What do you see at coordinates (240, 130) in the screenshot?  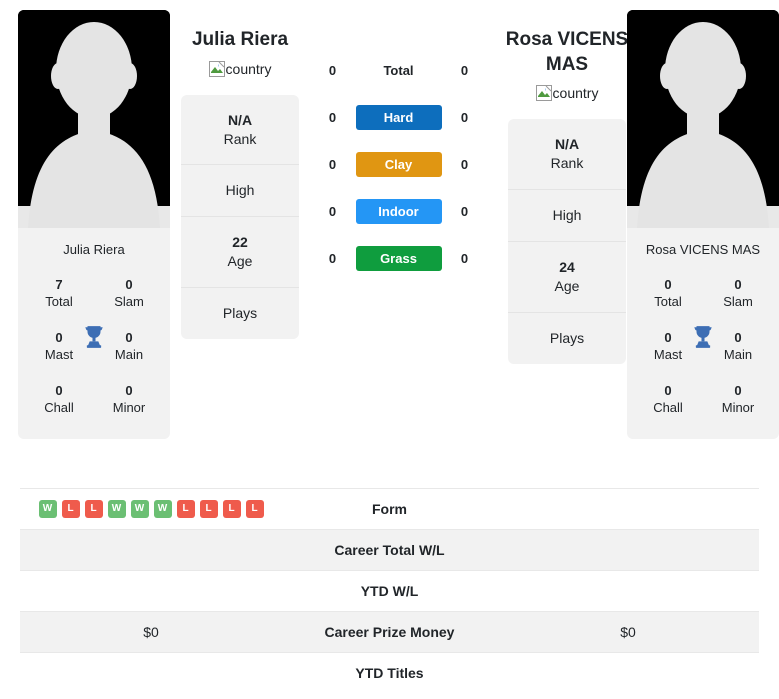 I see `info-row-rank: N/A Rank` at bounding box center [240, 130].